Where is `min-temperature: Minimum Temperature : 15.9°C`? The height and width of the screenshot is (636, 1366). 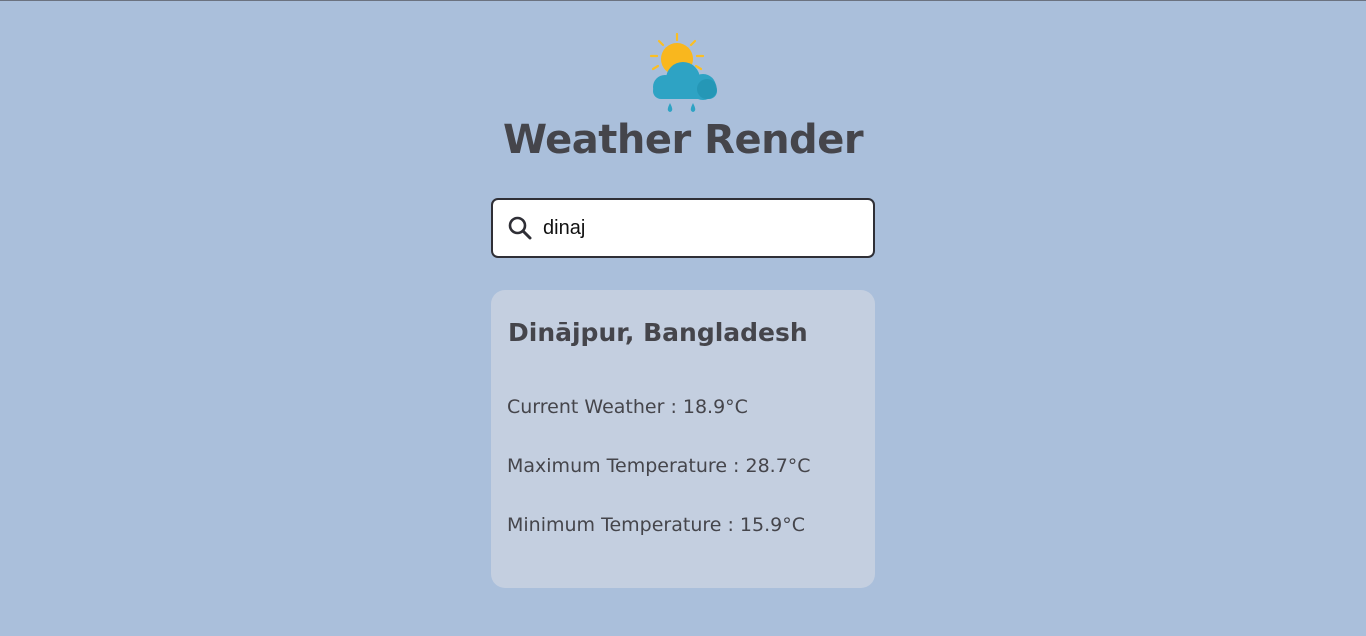
min-temperature: Minimum Temperature : 15.9°C is located at coordinates (656, 525).